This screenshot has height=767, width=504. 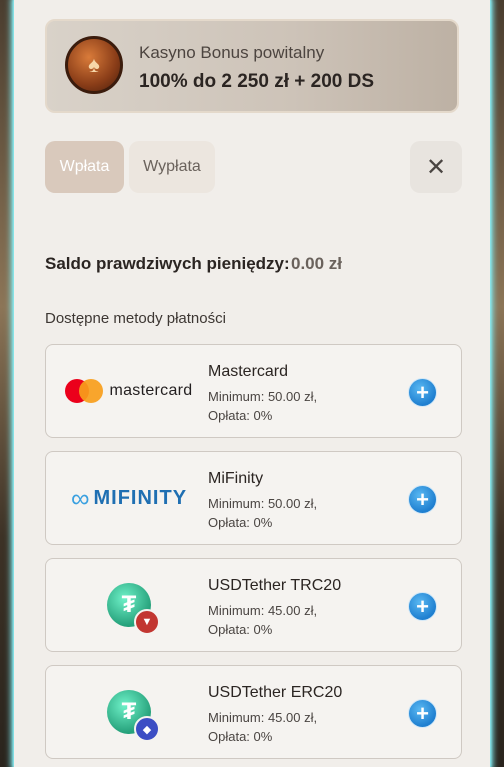 I want to click on add-usdt-erc20-button: +, so click(x=422, y=713).